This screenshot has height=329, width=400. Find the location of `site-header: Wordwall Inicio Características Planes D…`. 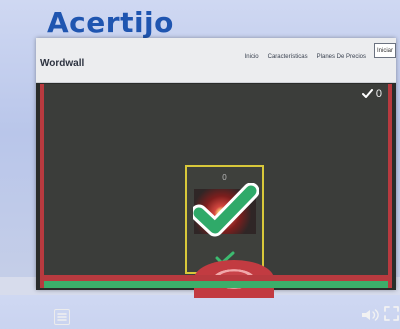

site-header: Wordwall Inicio Características Planes D… is located at coordinates (216, 60).